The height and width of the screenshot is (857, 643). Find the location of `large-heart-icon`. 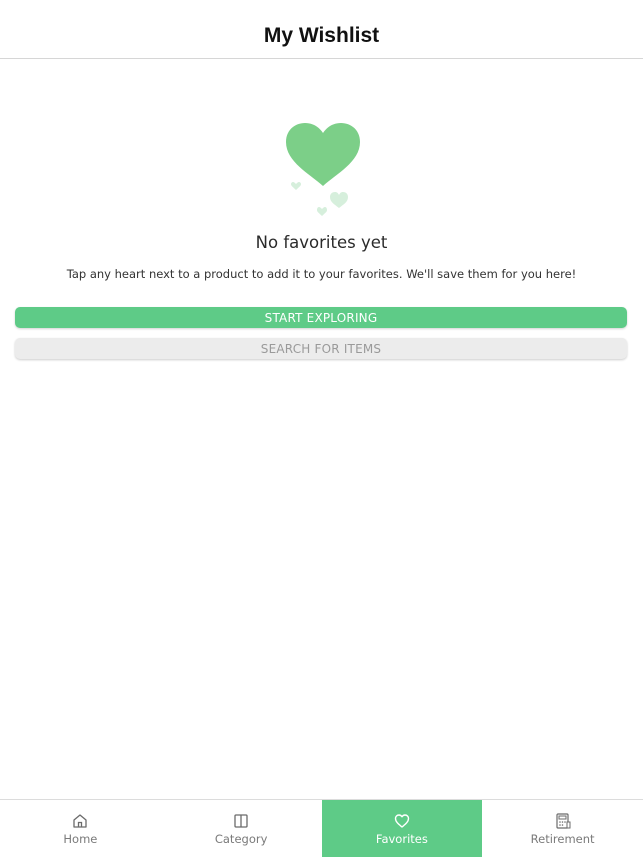

large-heart-icon is located at coordinates (323, 154).